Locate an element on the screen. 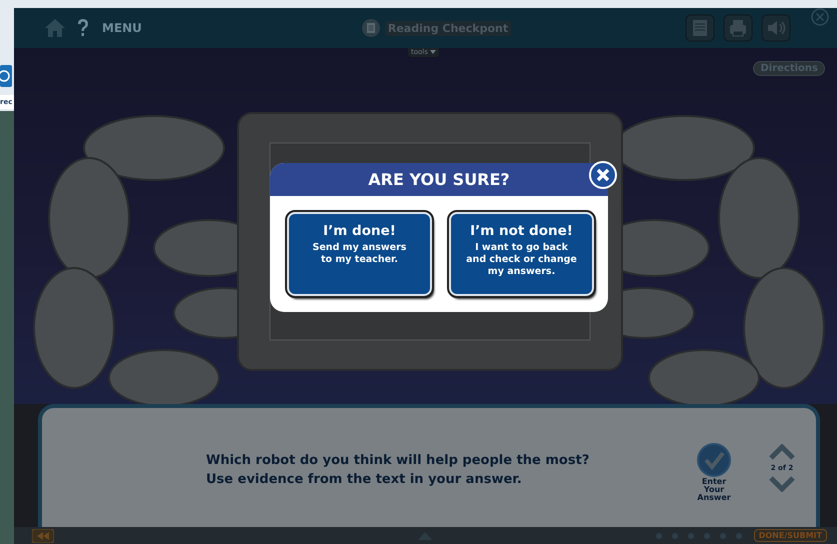  app-icon is located at coordinates (6, 76).